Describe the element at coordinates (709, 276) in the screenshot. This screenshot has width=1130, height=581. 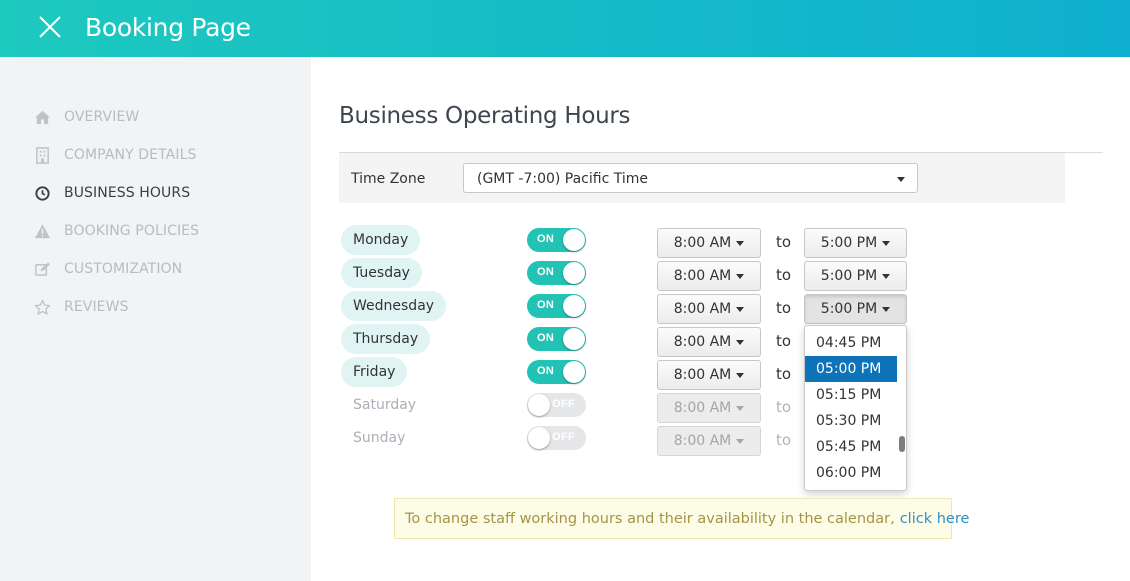
I see `start-time-tuesday: 8:00 AM` at that location.